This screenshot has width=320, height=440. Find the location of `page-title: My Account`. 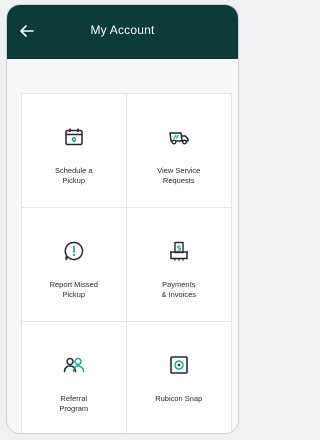

page-title: My Account is located at coordinates (122, 30).